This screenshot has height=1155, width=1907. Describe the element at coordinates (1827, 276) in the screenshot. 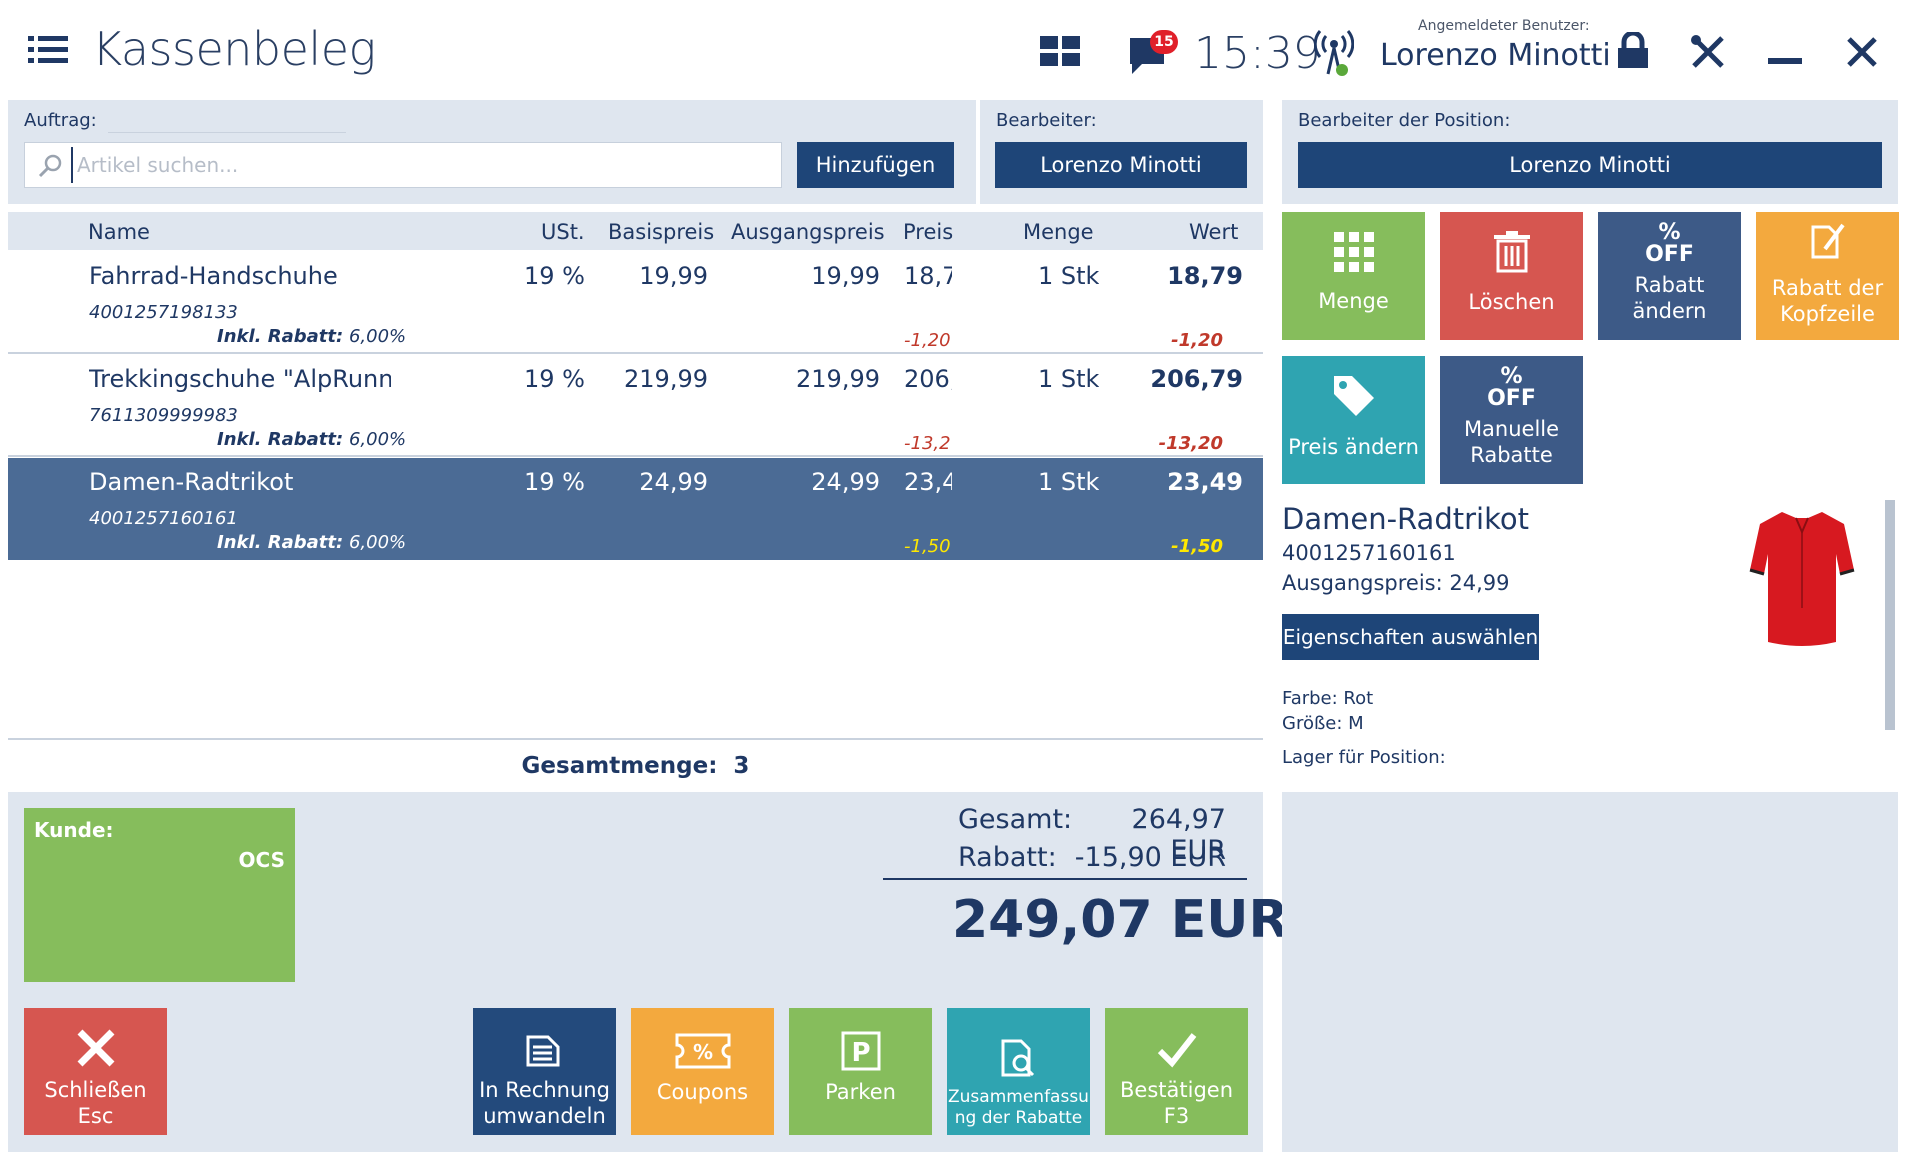

I see `header-discount-tile: Rabatt der Kopfzeile` at that location.